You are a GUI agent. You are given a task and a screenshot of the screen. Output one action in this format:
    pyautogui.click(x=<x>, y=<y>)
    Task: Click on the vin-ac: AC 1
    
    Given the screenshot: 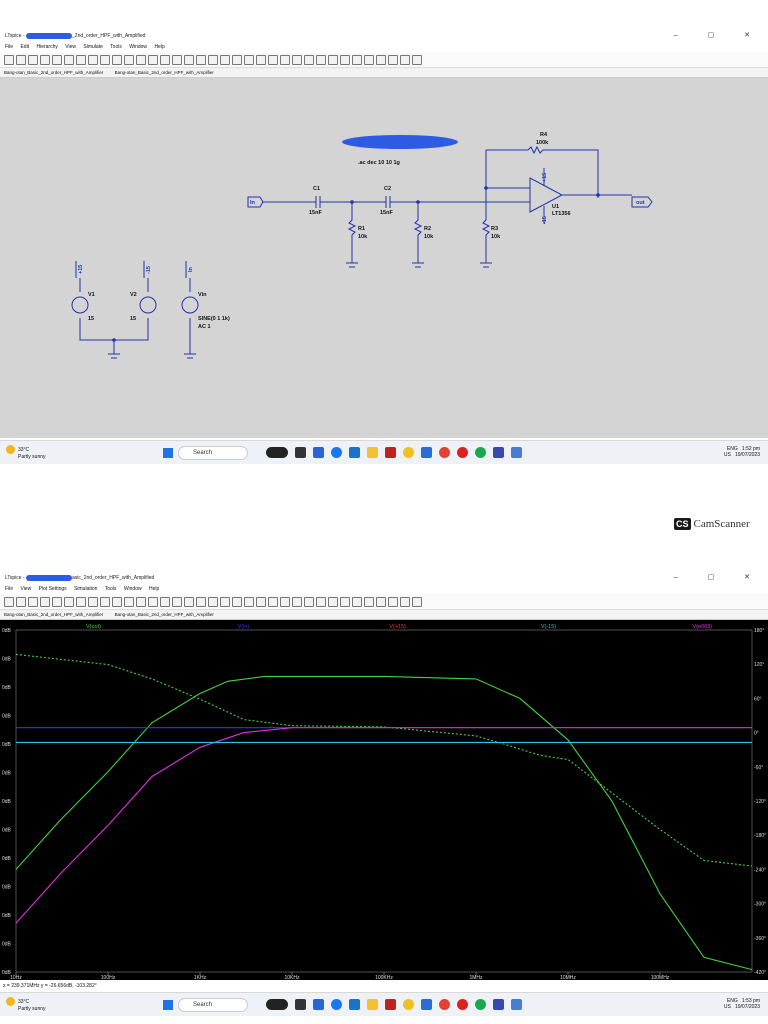 What is the action you would take?
    pyautogui.click(x=204, y=327)
    